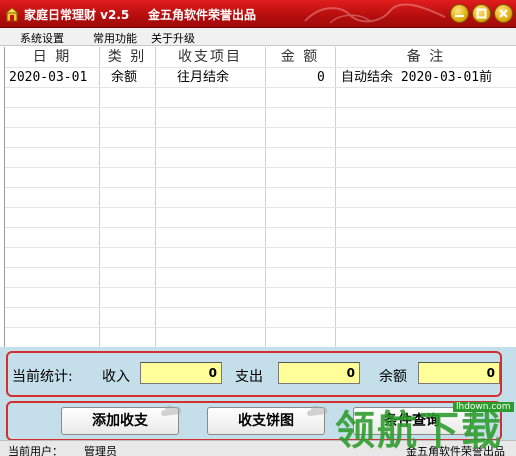 This screenshot has width=516, height=456. Describe the element at coordinates (258, 14) in the screenshot. I see `title-bar: 家庭日常理财 v2.5 金五角软件荣誉出品` at that location.